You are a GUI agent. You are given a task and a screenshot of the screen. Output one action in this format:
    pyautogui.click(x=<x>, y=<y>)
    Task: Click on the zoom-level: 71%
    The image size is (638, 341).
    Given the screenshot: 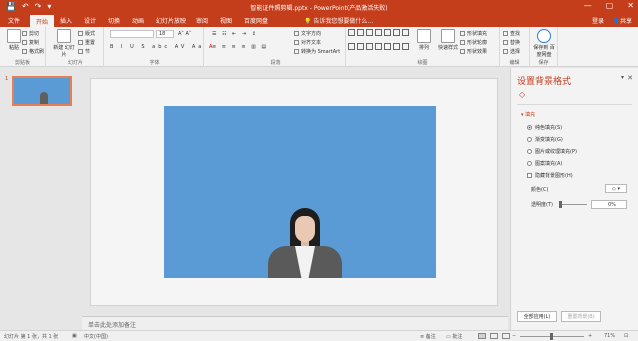 What is the action you would take?
    pyautogui.click(x=609, y=336)
    